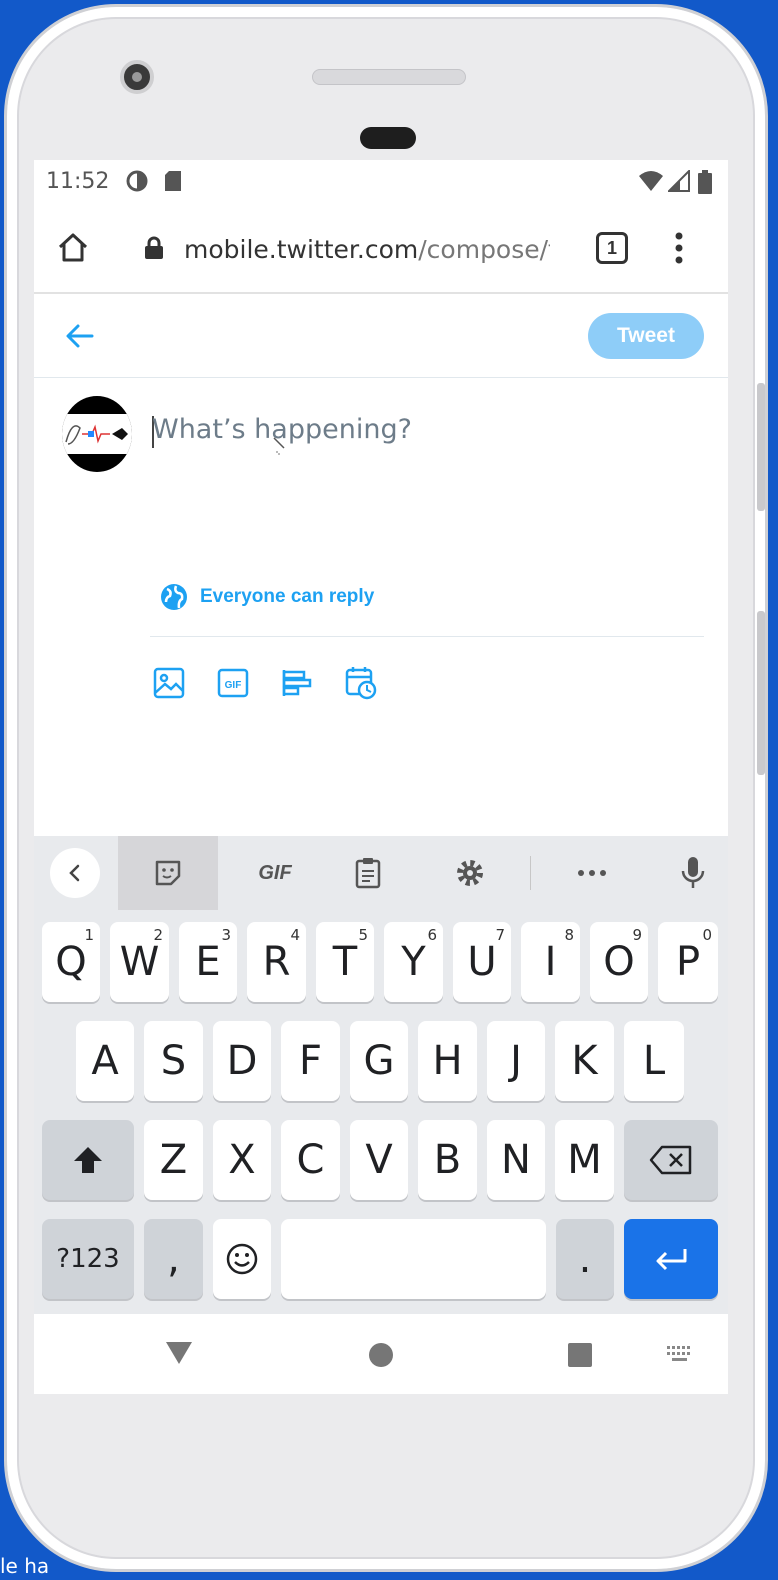 The width and height of the screenshot is (778, 1580). I want to click on more-vertical-icon, so click(679, 248).